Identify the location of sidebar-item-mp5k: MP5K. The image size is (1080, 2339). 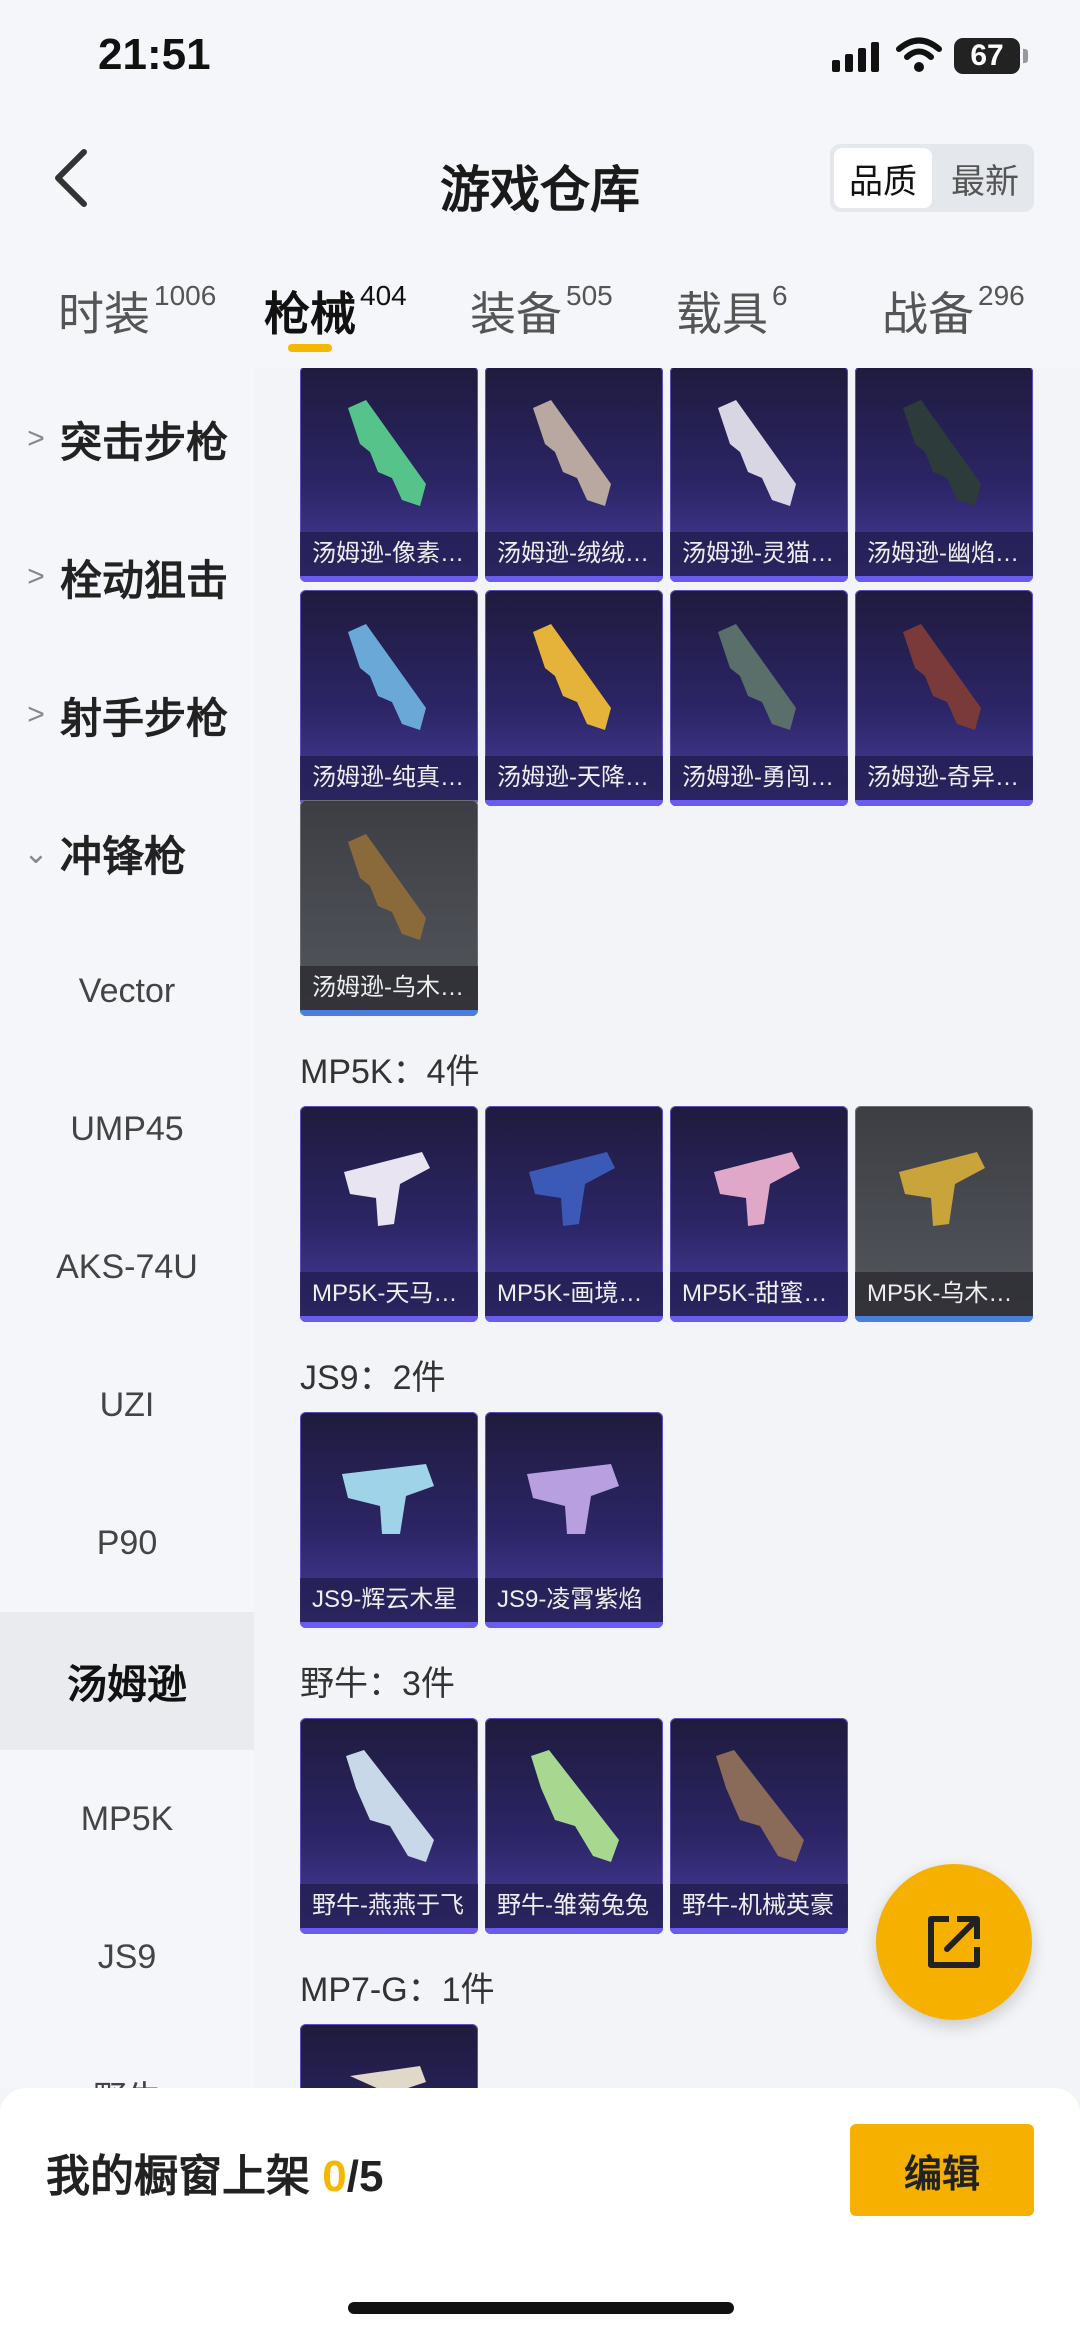
(127, 1819).